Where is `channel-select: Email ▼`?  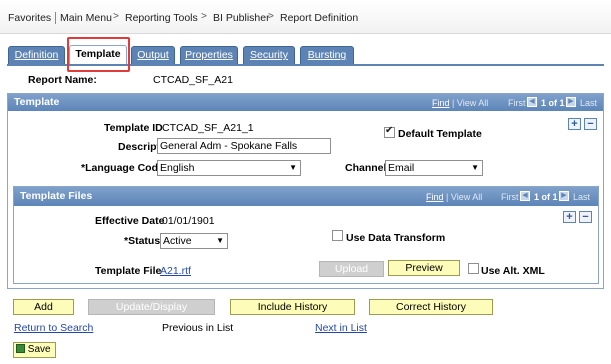
channel-select: Email ▼ is located at coordinates (434, 168).